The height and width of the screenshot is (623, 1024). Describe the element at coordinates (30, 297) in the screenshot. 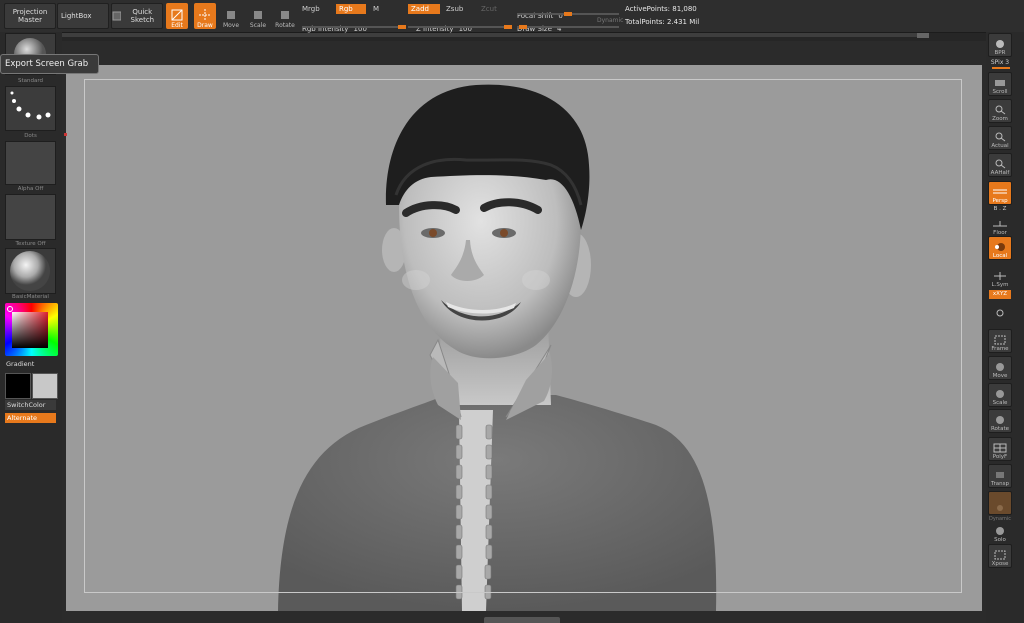

I see `material-label: BasicMaterial` at that location.